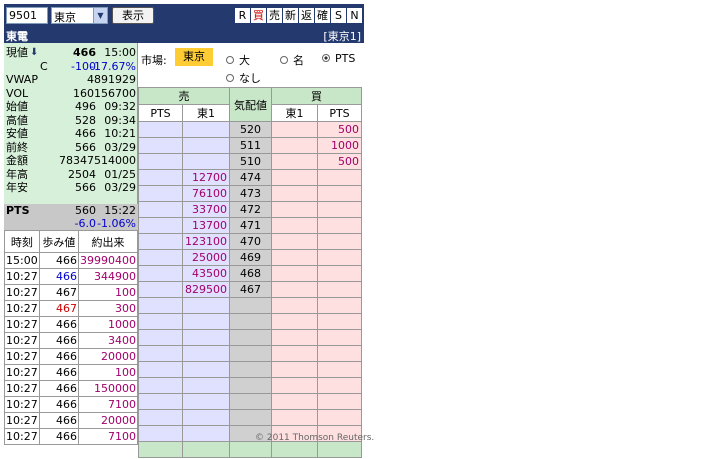 The height and width of the screenshot is (459, 710). What do you see at coordinates (250, 129) in the screenshot?
I see `board-price: 520` at bounding box center [250, 129].